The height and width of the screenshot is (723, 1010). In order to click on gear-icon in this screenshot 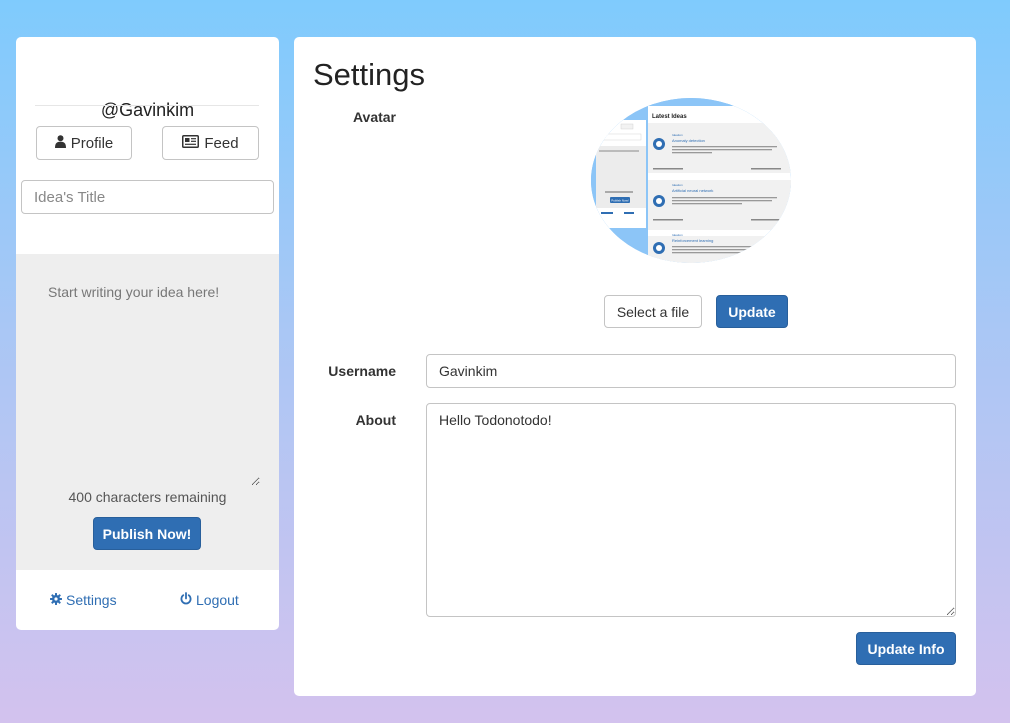, I will do `click(56, 600)`.